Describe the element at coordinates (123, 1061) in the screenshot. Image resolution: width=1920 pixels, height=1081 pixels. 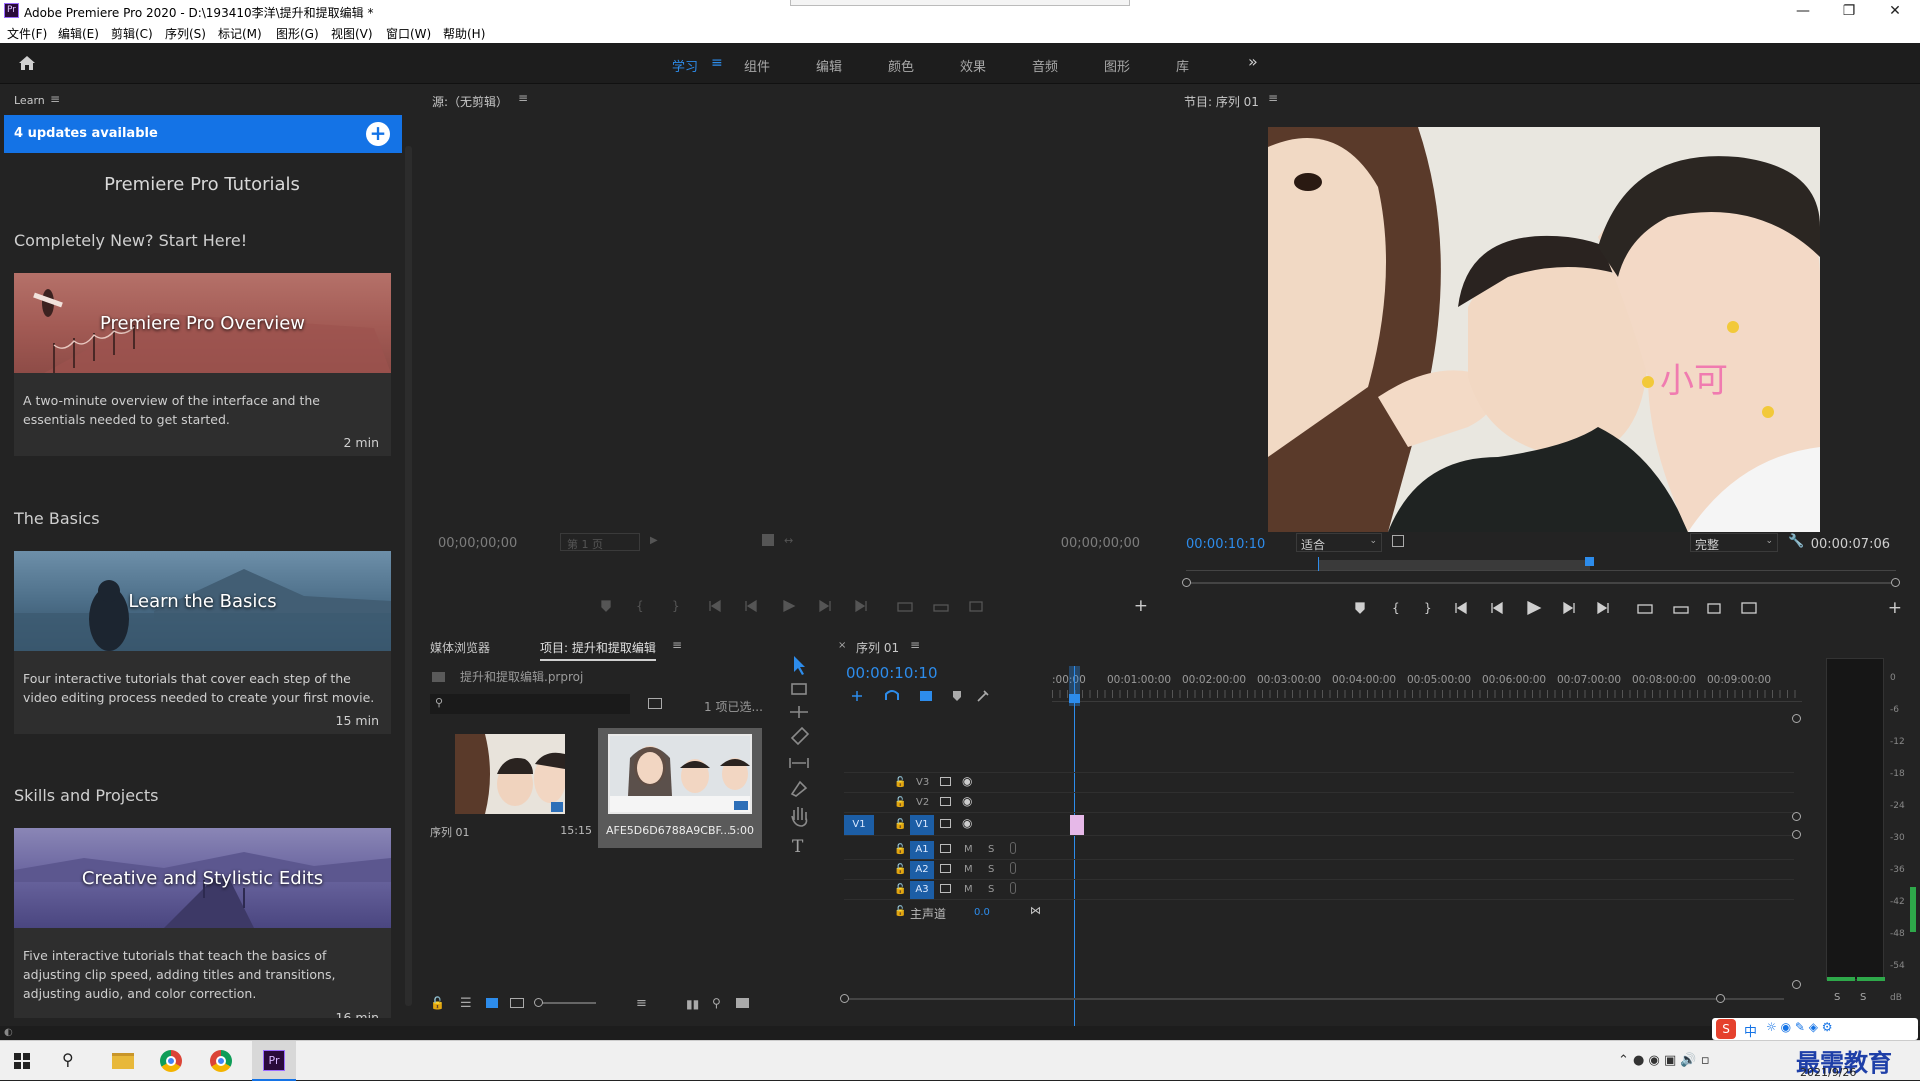
I see `file-explorer-icon` at that location.